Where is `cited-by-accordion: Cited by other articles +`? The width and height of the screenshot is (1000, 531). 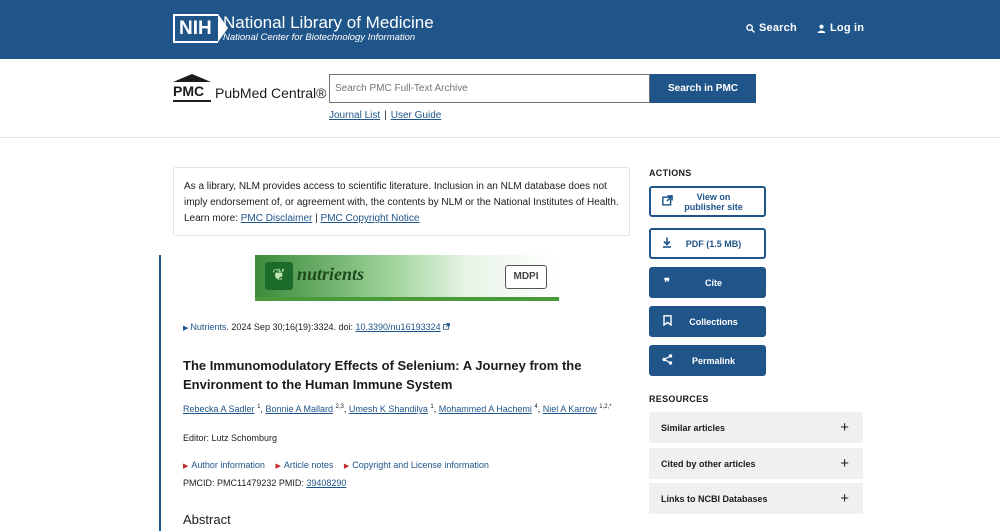
cited-by-accordion: Cited by other articles + is located at coordinates (756, 463).